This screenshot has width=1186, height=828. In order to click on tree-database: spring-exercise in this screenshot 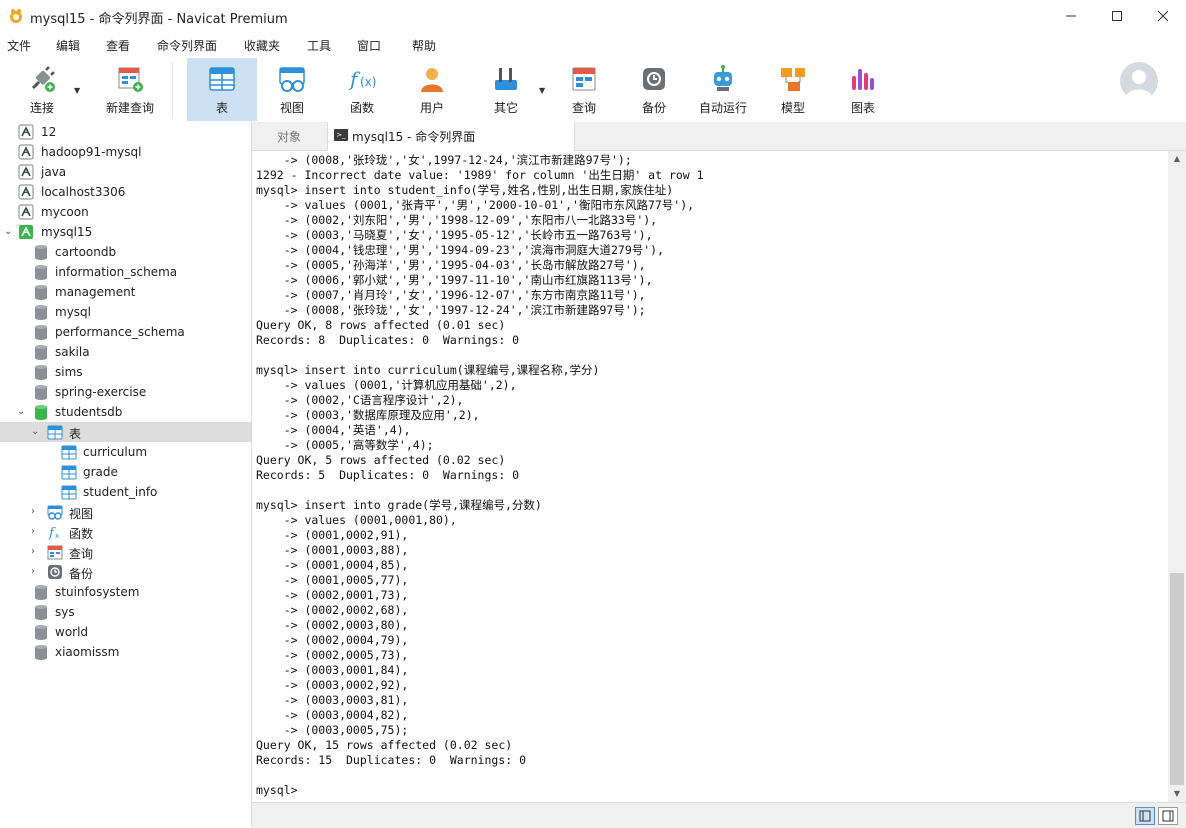, I will do `click(125, 392)`.